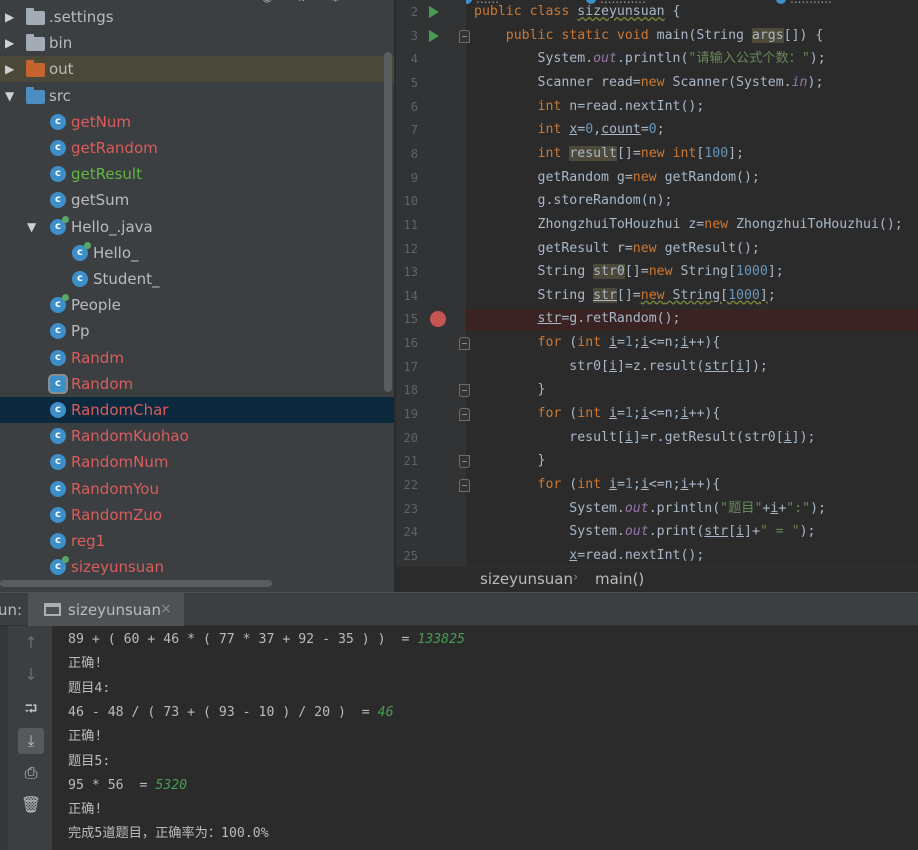 The image size is (918, 850). What do you see at coordinates (31, 805) in the screenshot?
I see `trash-icon: 🗑` at bounding box center [31, 805].